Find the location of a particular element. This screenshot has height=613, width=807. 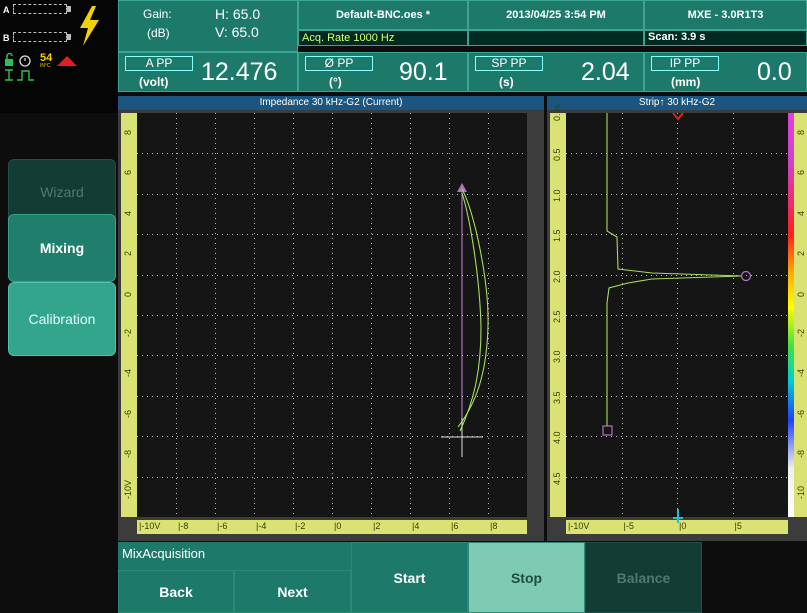

ruler-tick-label: |-6 is located at coordinates (222, 526).